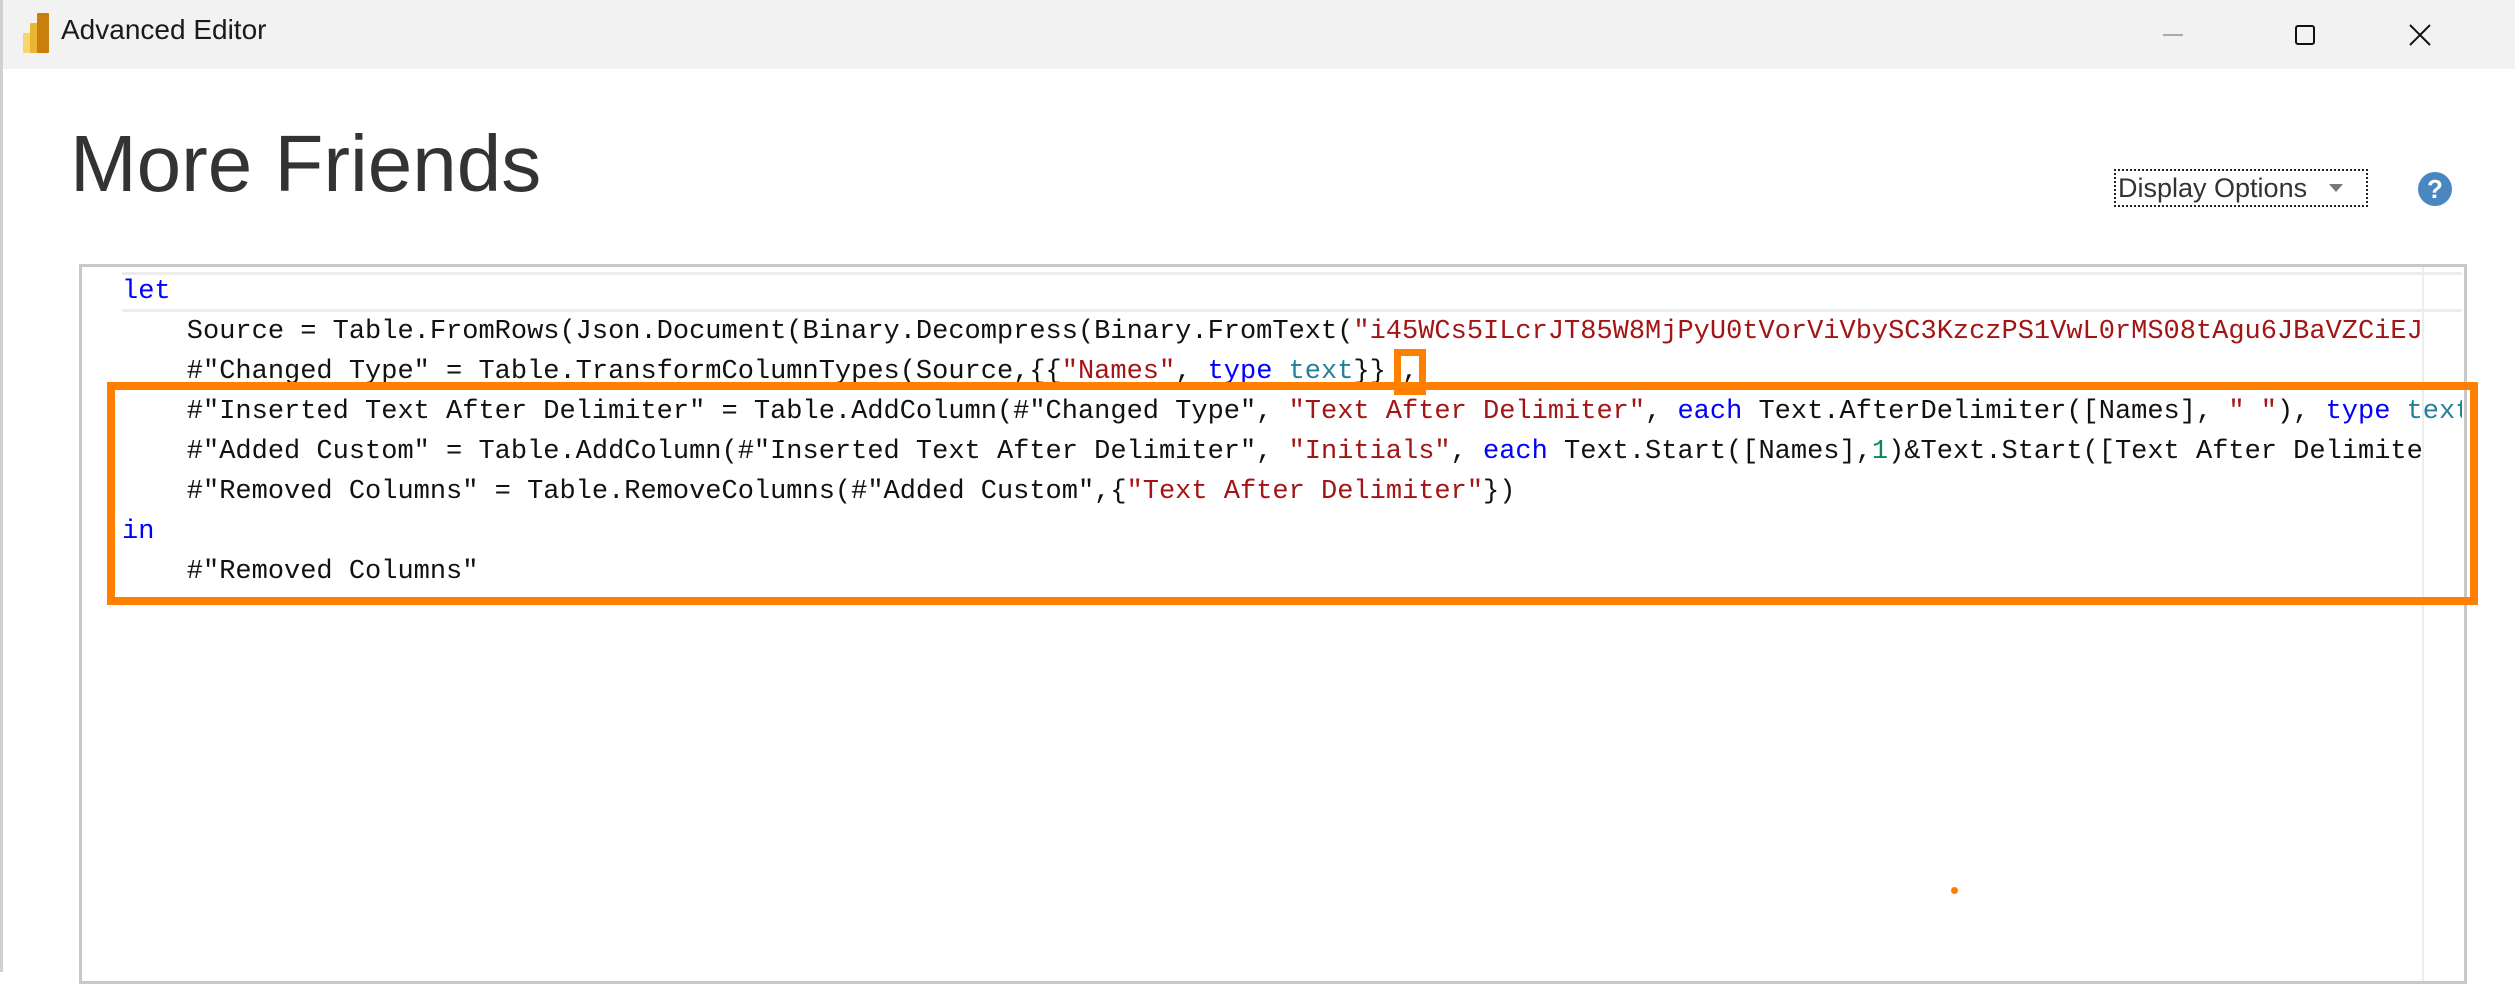  Describe the element at coordinates (1985, 412) in the screenshot. I see `code-token: Text.AfterDelimiter([Names],` at that location.